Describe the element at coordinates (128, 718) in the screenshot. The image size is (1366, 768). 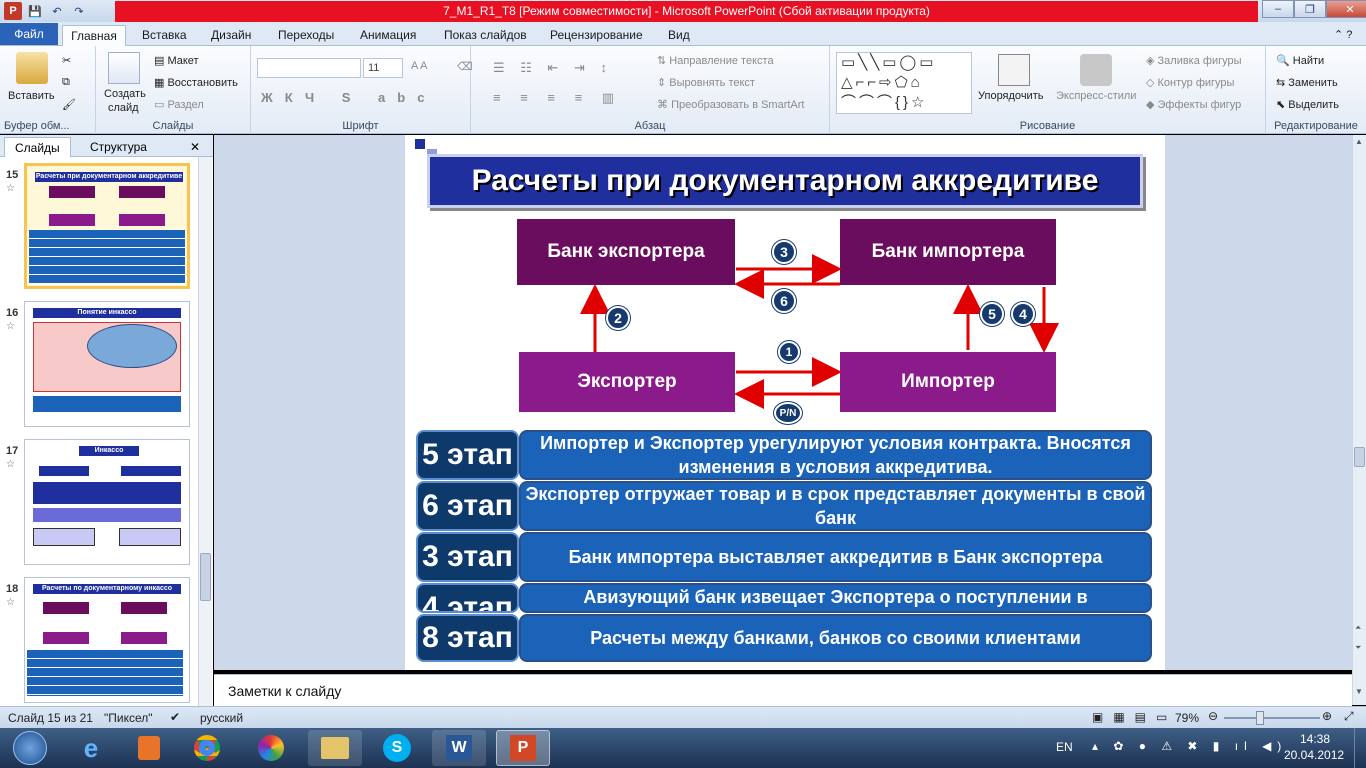
I see `theme-name: "Пиксел"` at that location.